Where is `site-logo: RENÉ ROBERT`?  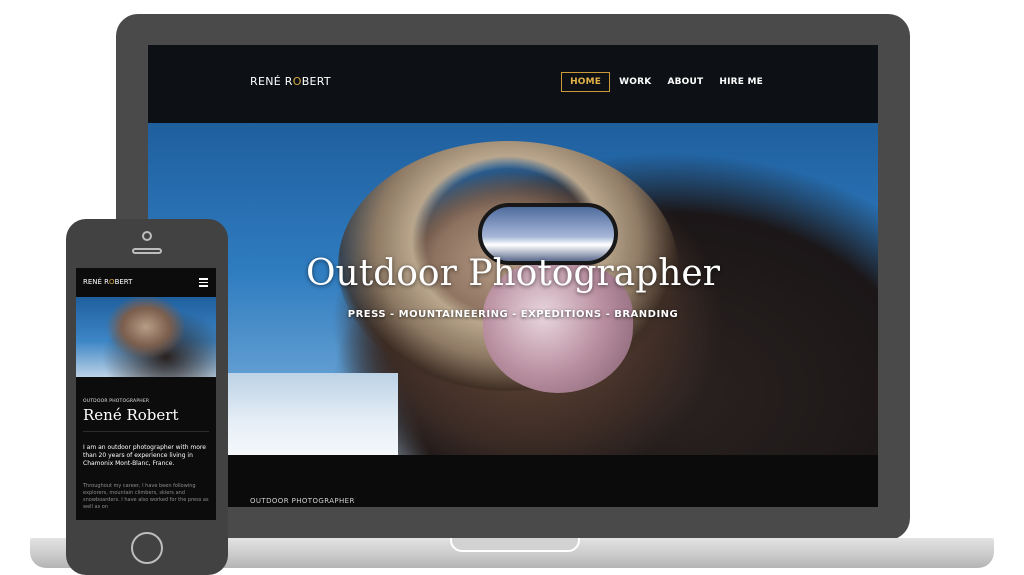
site-logo: RENÉ ROBERT is located at coordinates (290, 81).